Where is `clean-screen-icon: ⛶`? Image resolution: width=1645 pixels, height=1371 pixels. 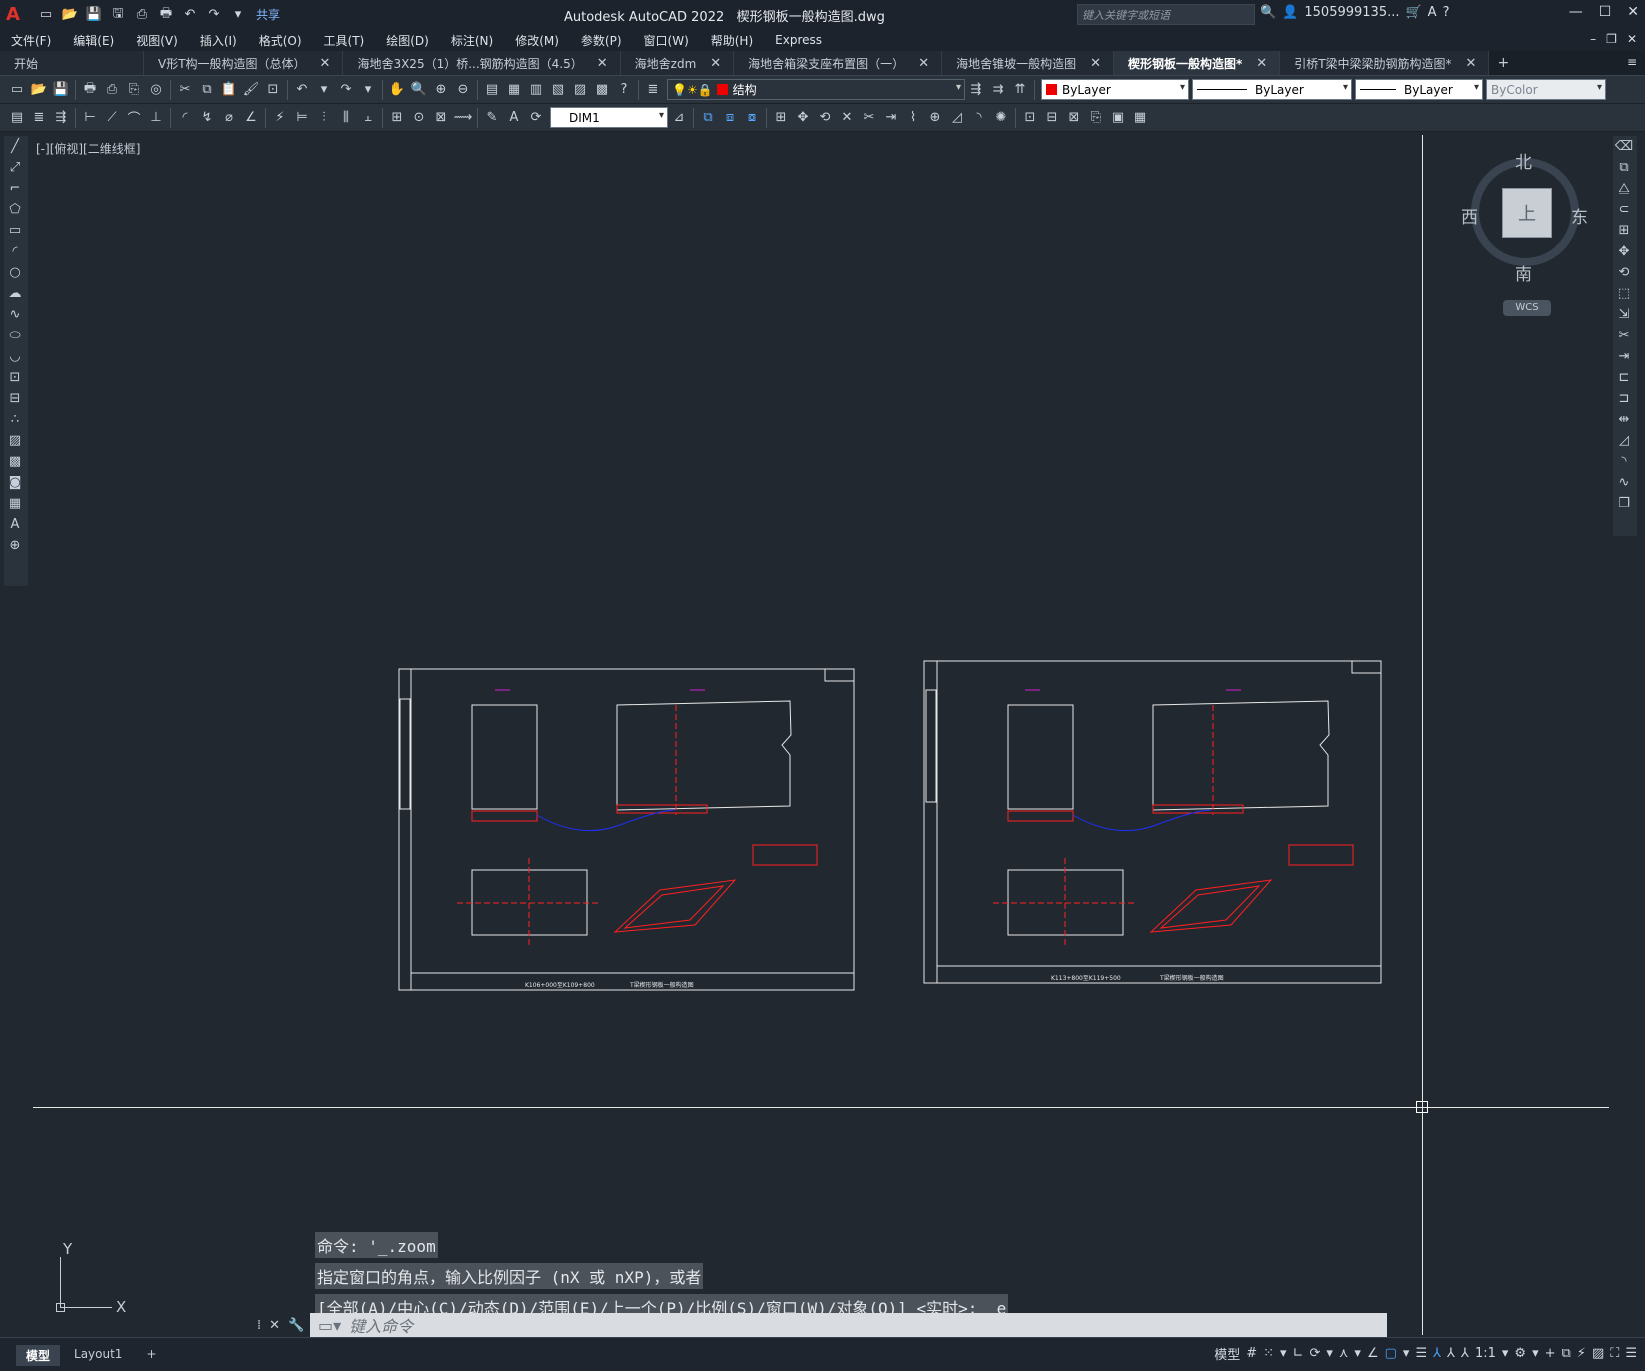 clean-screen-icon: ⛶ is located at coordinates (1614, 1353).